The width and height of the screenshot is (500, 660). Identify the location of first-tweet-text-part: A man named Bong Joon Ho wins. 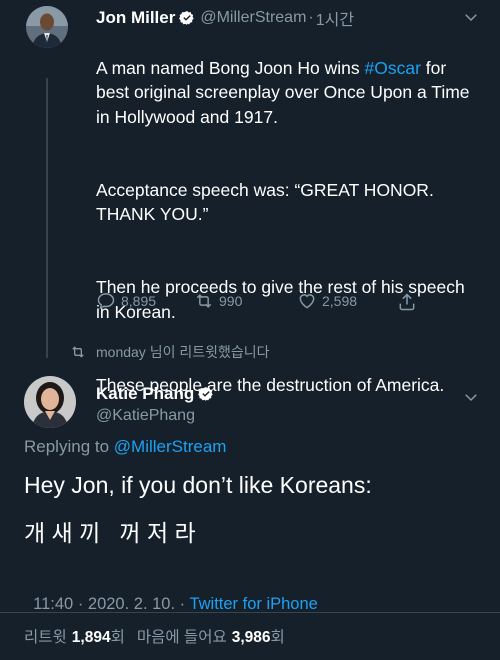
(230, 67).